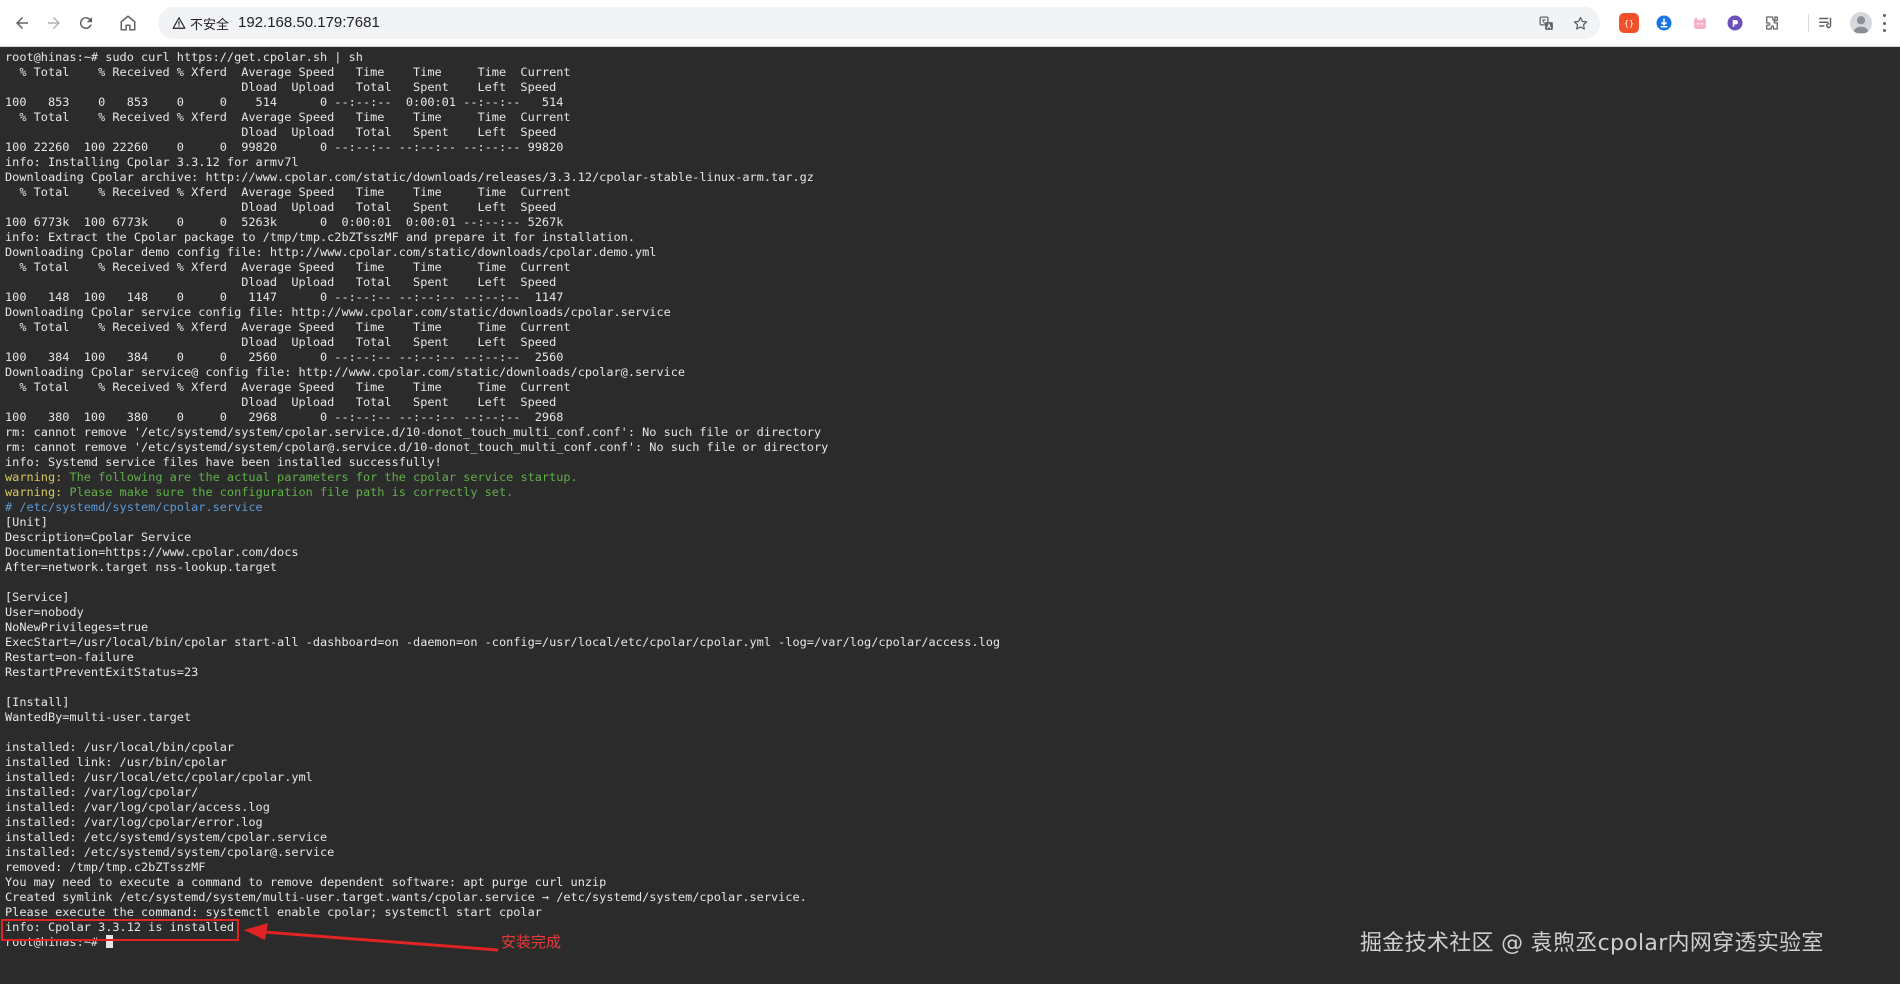 The image size is (1900, 984). Describe the element at coordinates (69, 657) in the screenshot. I see `terminal-line: Restart=on-failure` at that location.